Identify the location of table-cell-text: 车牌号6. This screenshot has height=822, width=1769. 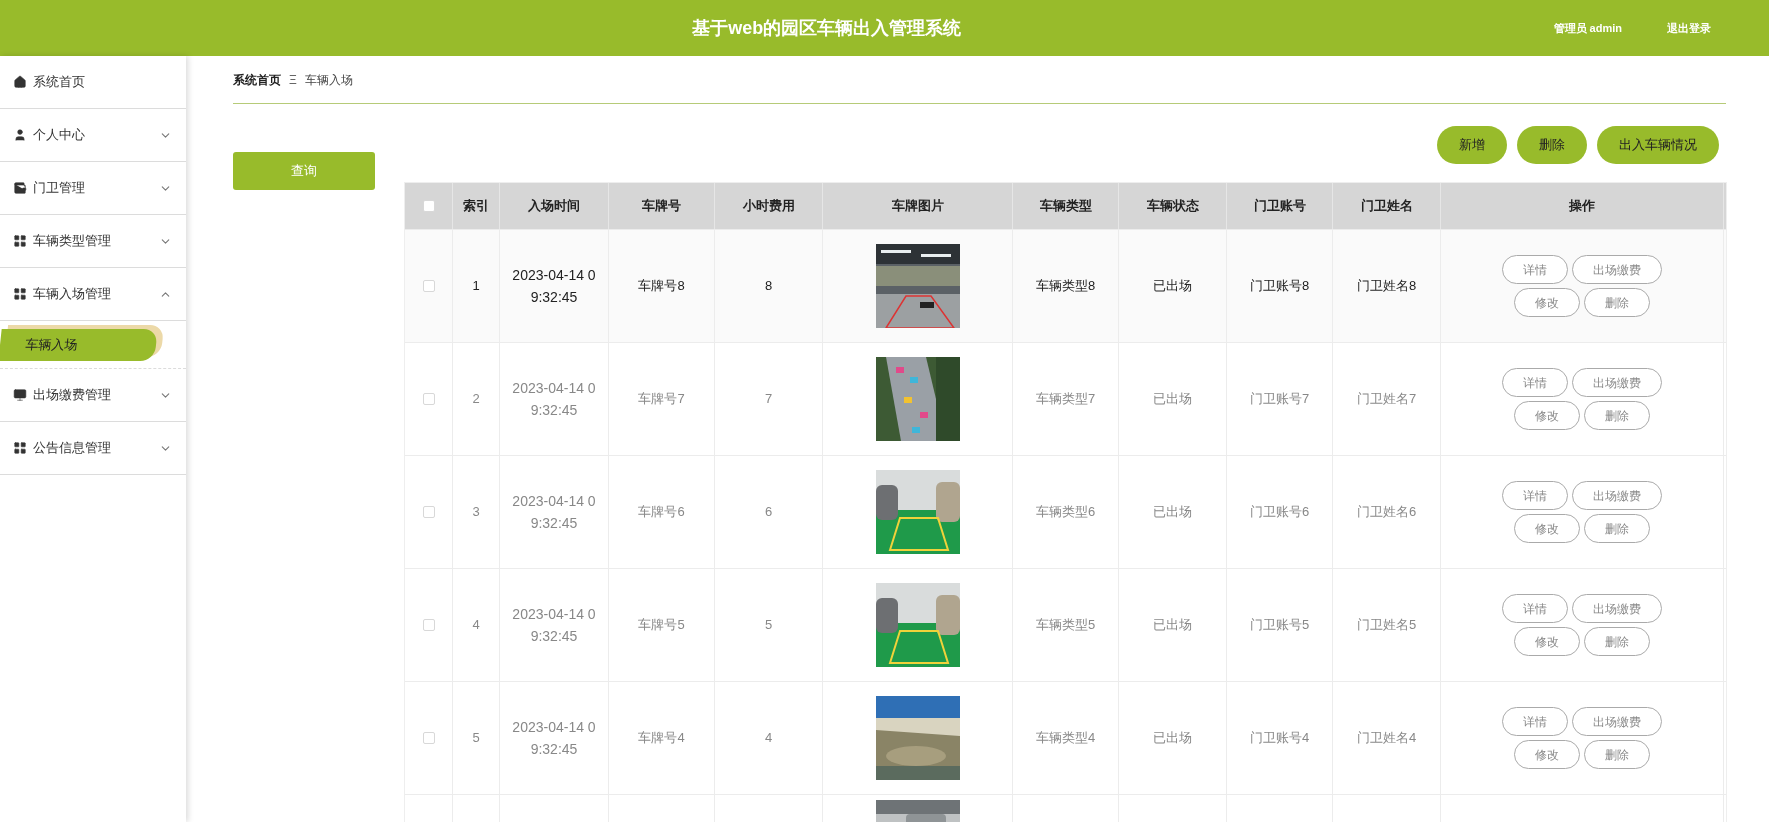
(661, 512).